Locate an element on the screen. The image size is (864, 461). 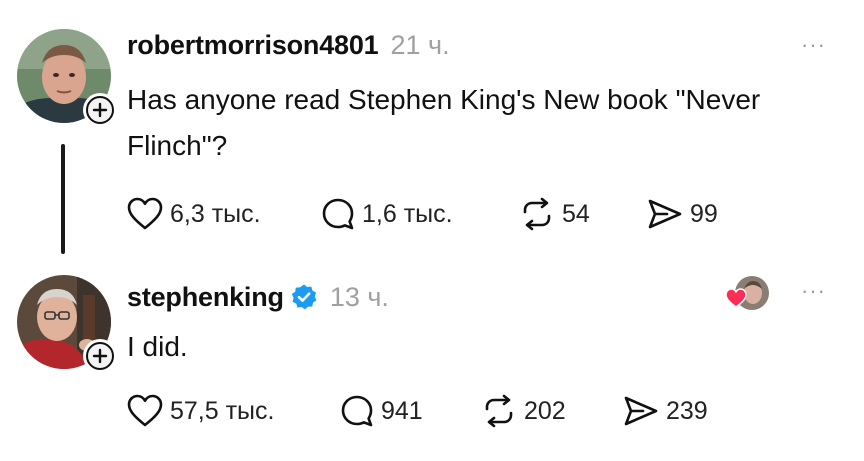
heart-with-avatar-icon is located at coordinates (747, 296).